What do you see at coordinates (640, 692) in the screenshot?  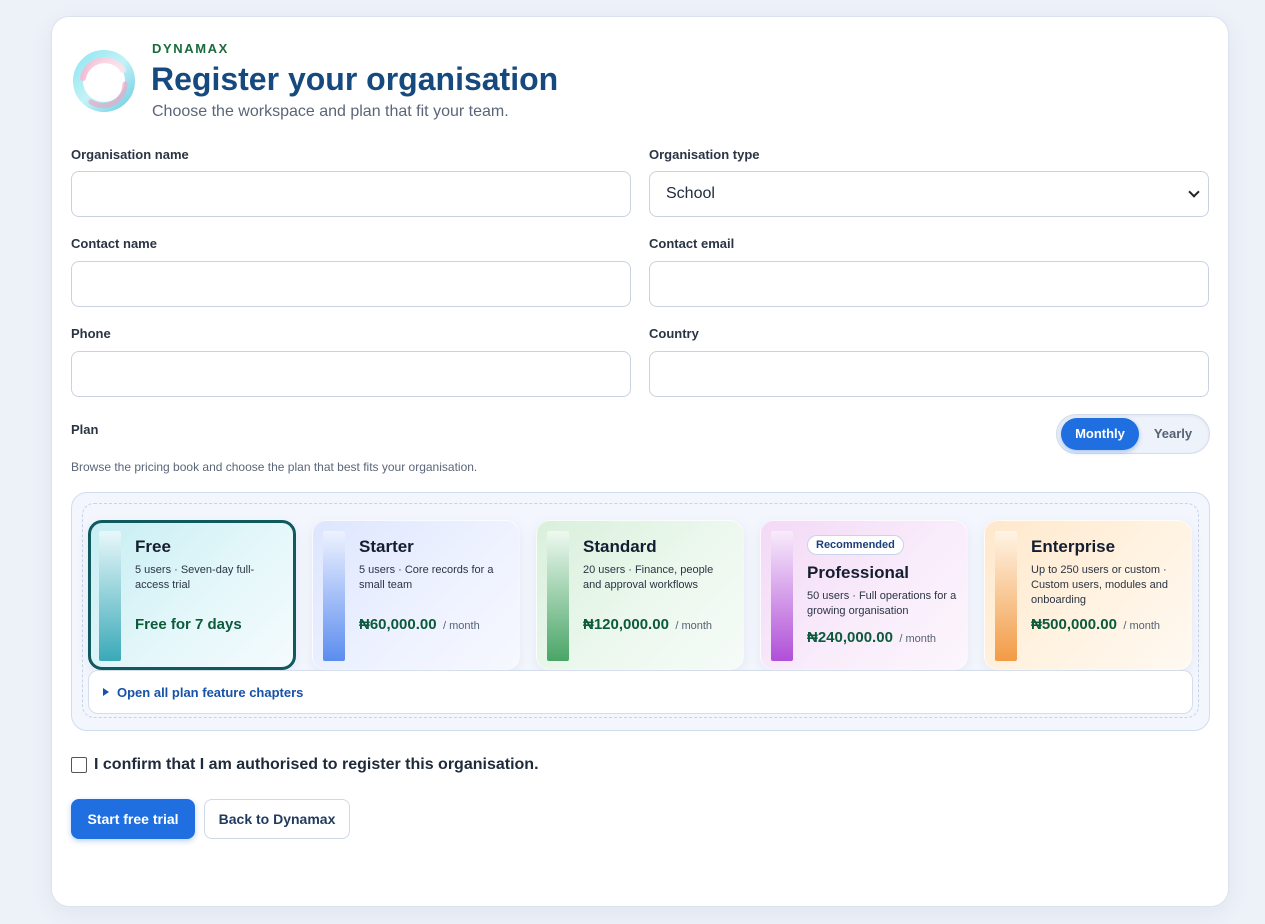 I see `plan-feature-chapters-toggle: Open all plan feature chapters` at bounding box center [640, 692].